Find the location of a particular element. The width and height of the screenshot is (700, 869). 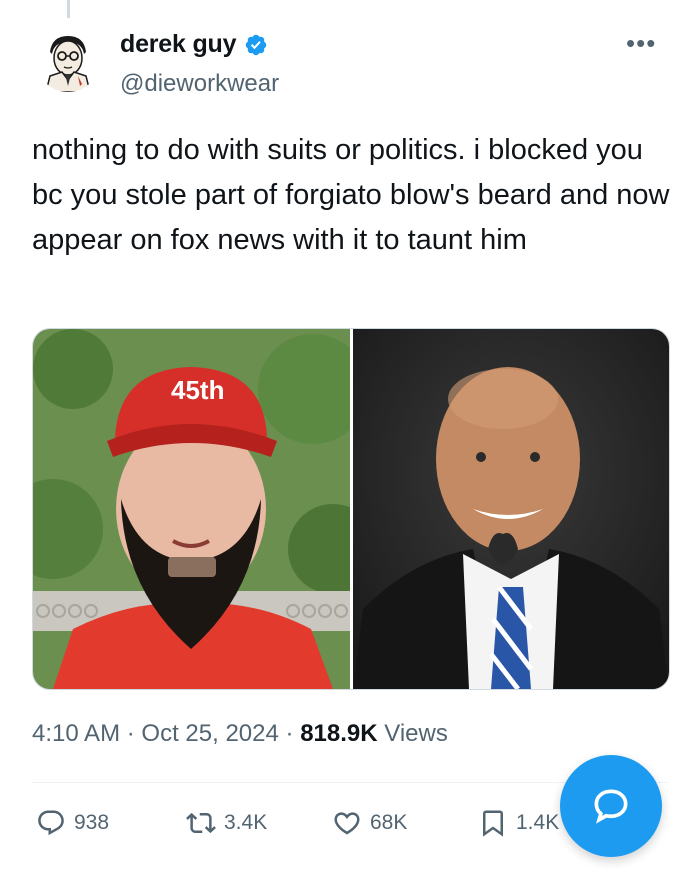

heart-icon is located at coordinates (347, 823).